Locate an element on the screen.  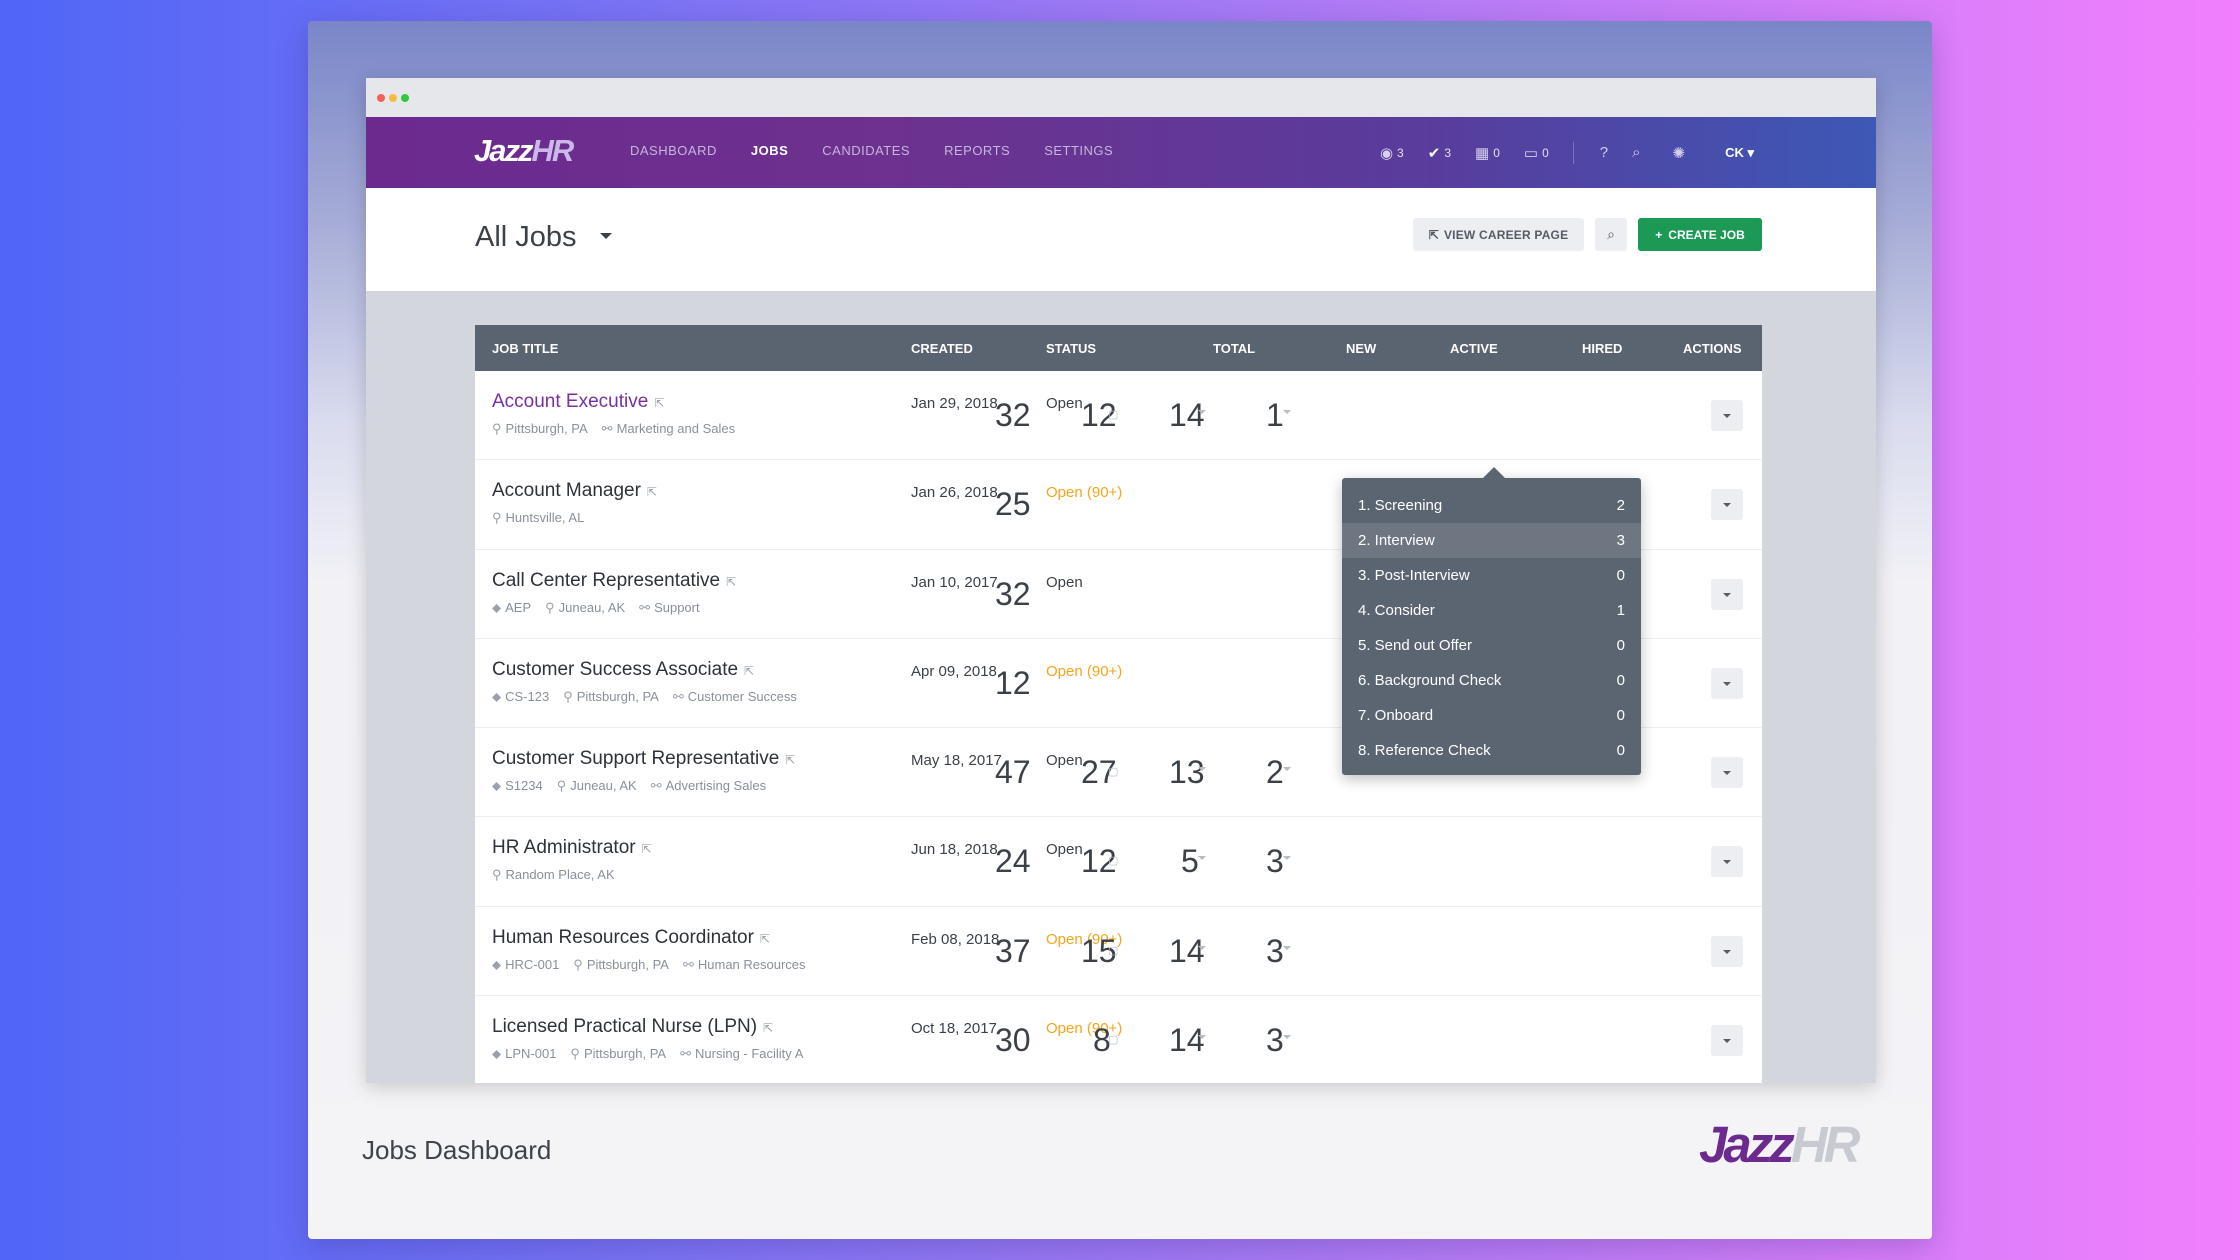
nav-candidates: CANDIDATES is located at coordinates (866, 150).